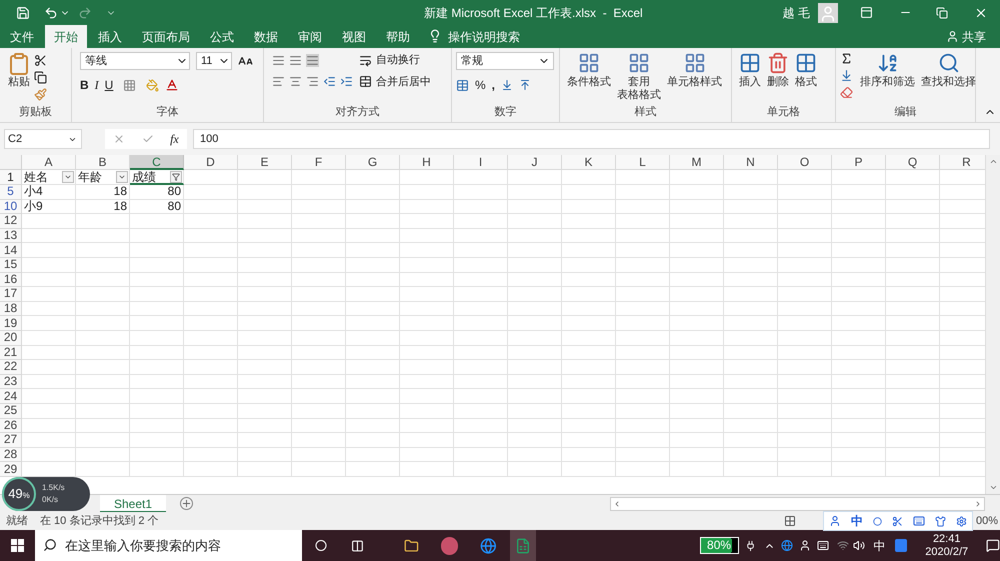 This screenshot has height=561, width=1000. What do you see at coordinates (901, 545) in the screenshot?
I see `notification-app-icon` at bounding box center [901, 545].